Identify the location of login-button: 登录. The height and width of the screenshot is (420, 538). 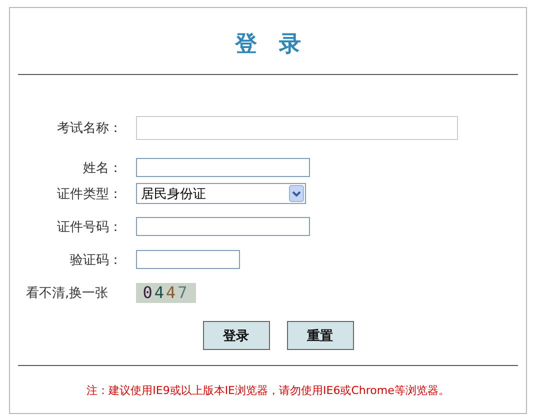
(236, 335).